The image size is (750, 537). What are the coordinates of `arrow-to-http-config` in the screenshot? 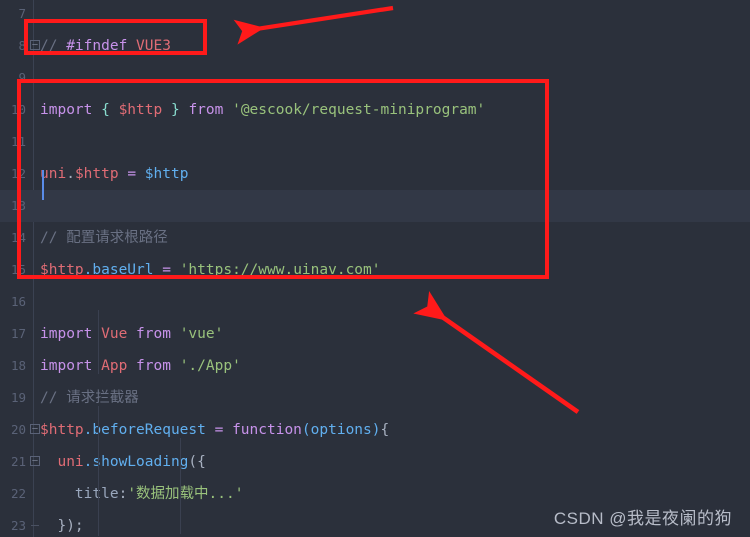 It's located at (496, 352).